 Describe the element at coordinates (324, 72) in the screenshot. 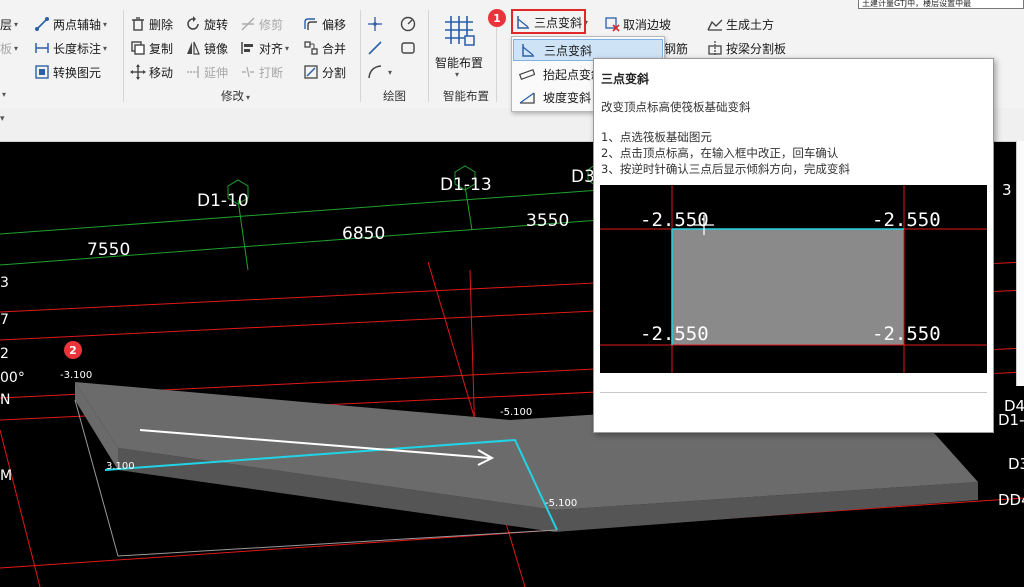

I see `split-button: 分割` at that location.